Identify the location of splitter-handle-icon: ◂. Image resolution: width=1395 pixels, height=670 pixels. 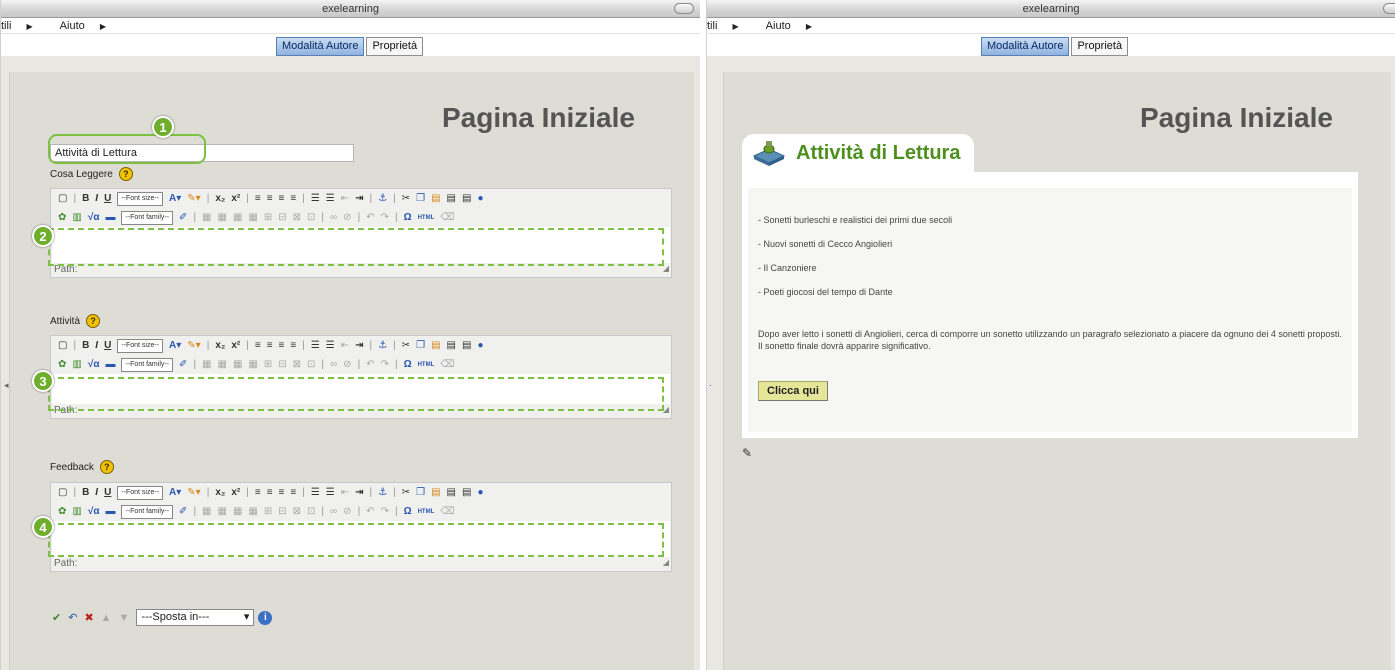
(6, 385).